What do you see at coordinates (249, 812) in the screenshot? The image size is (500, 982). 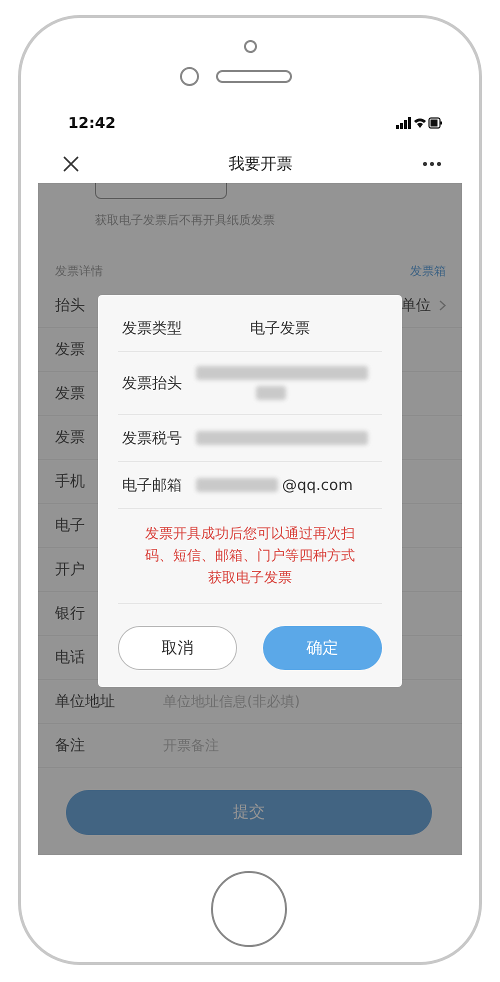 I see `submit-button: 提交` at bounding box center [249, 812].